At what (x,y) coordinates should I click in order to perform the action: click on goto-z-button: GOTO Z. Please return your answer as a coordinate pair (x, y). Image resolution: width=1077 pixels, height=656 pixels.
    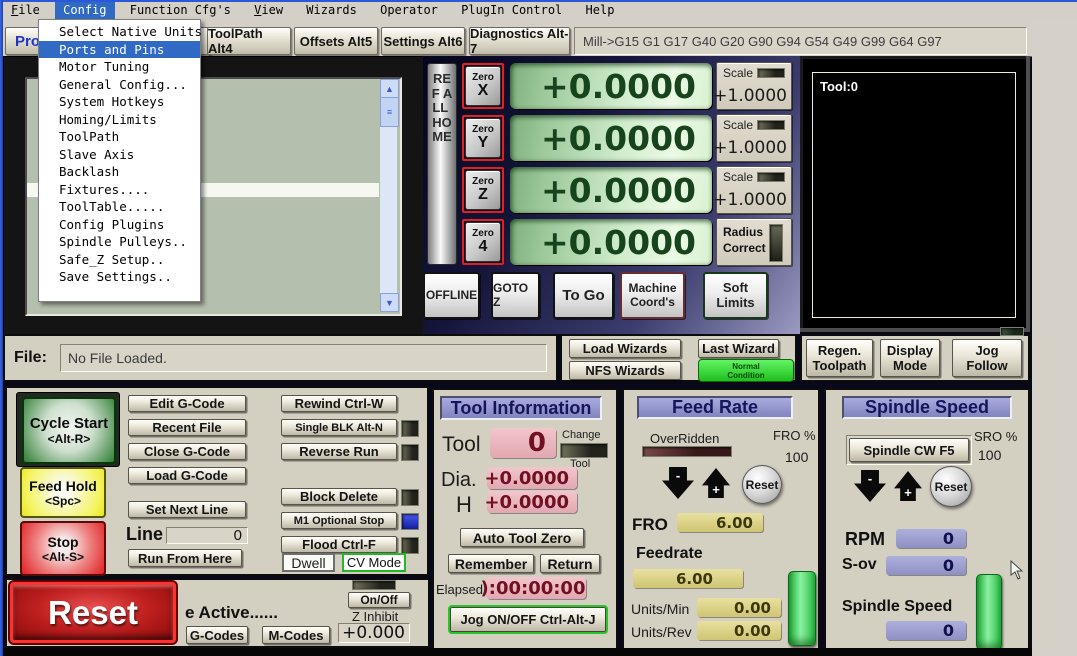
    Looking at the image, I should click on (515, 295).